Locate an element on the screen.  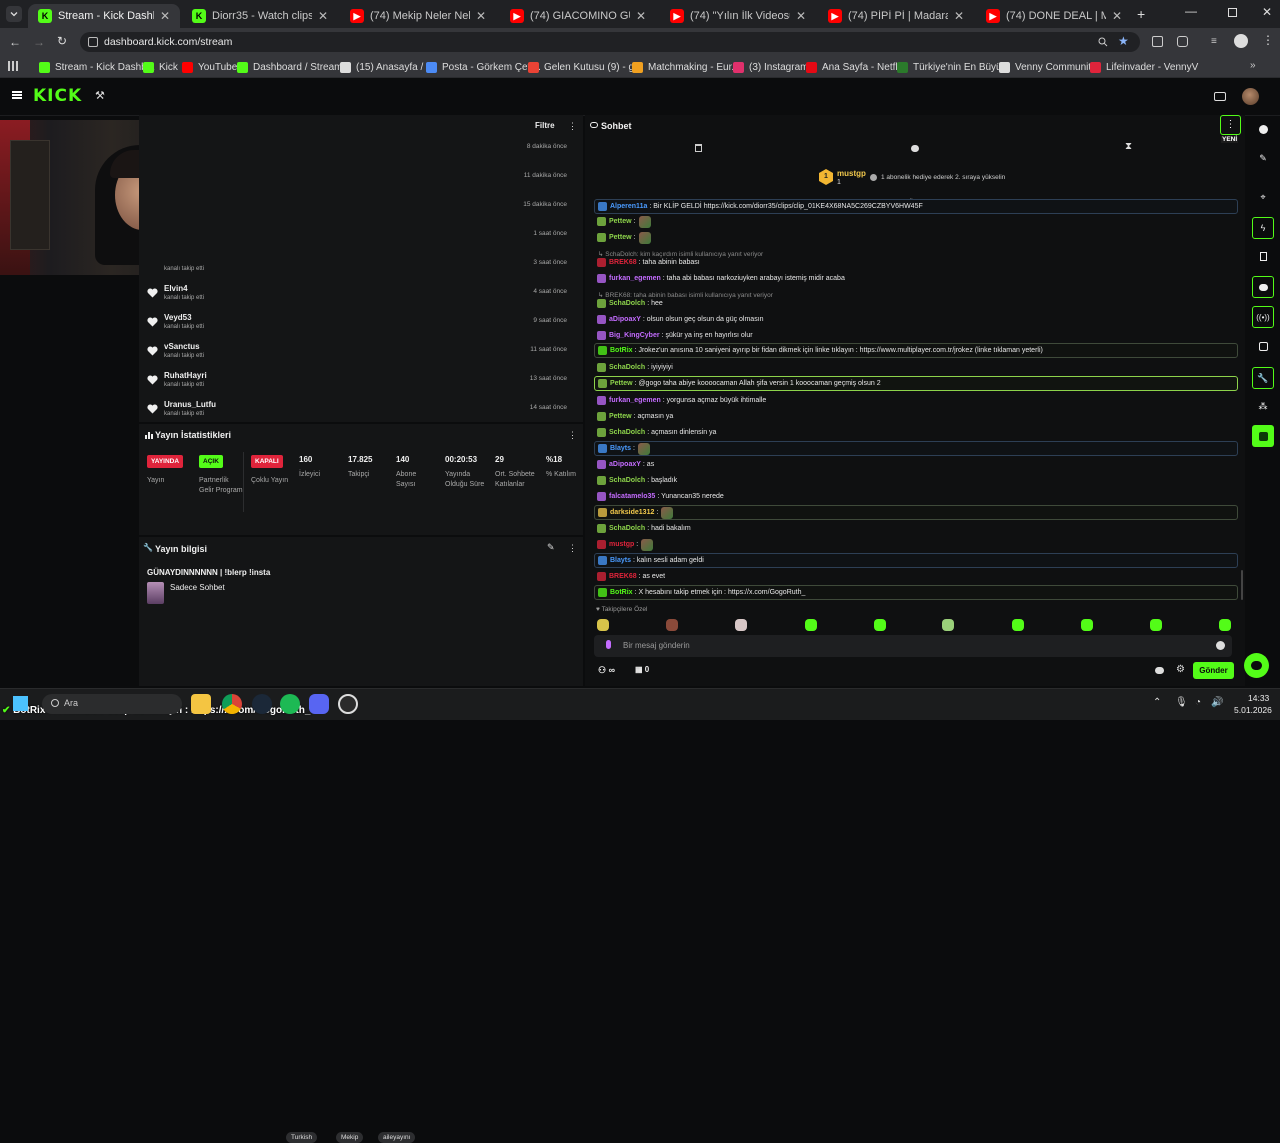
chat-username: Alperen11a is located at coordinates (628, 206).